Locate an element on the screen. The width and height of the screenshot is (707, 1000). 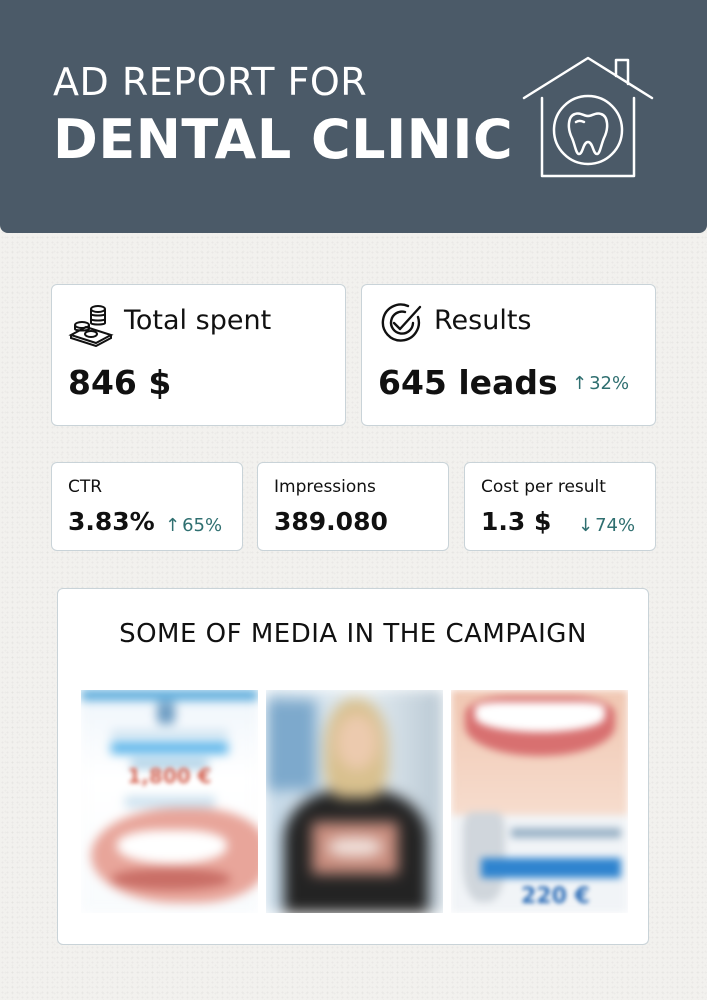
cost-per-result-trend: ↓ 74% is located at coordinates (606, 525).